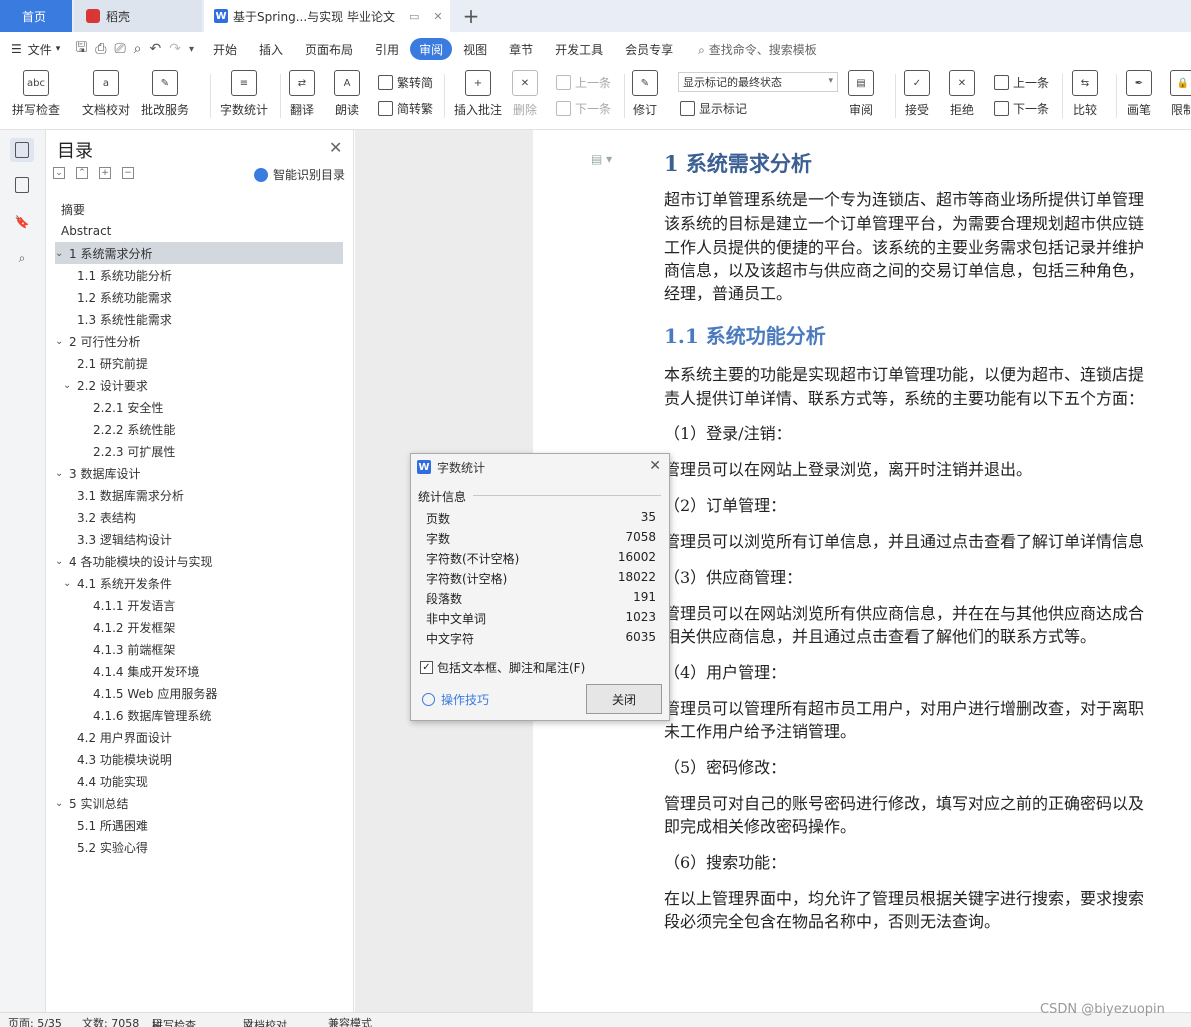 The height and width of the screenshot is (1027, 1191). Describe the element at coordinates (59, 173) in the screenshot. I see `collapse-all-icon: ⌄` at that location.